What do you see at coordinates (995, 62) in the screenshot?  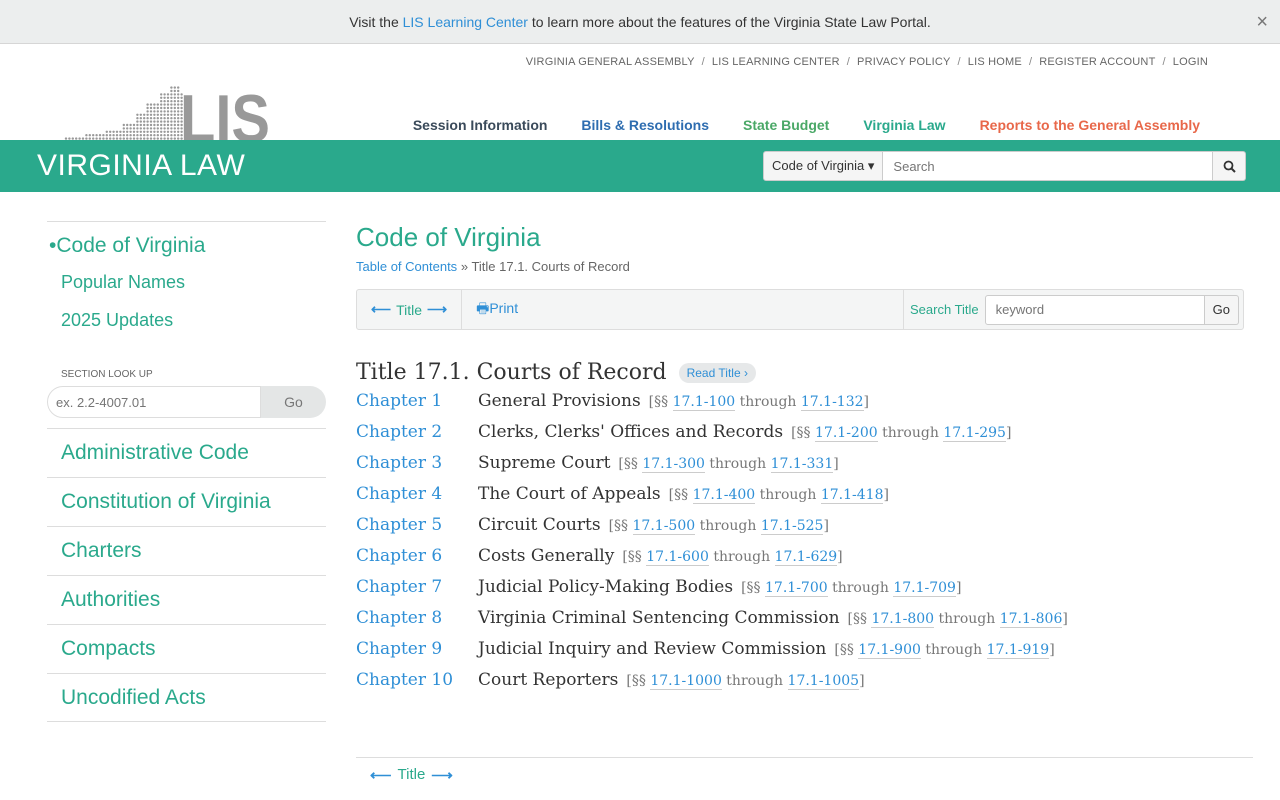 I see `top-link: LIS HOME` at bounding box center [995, 62].